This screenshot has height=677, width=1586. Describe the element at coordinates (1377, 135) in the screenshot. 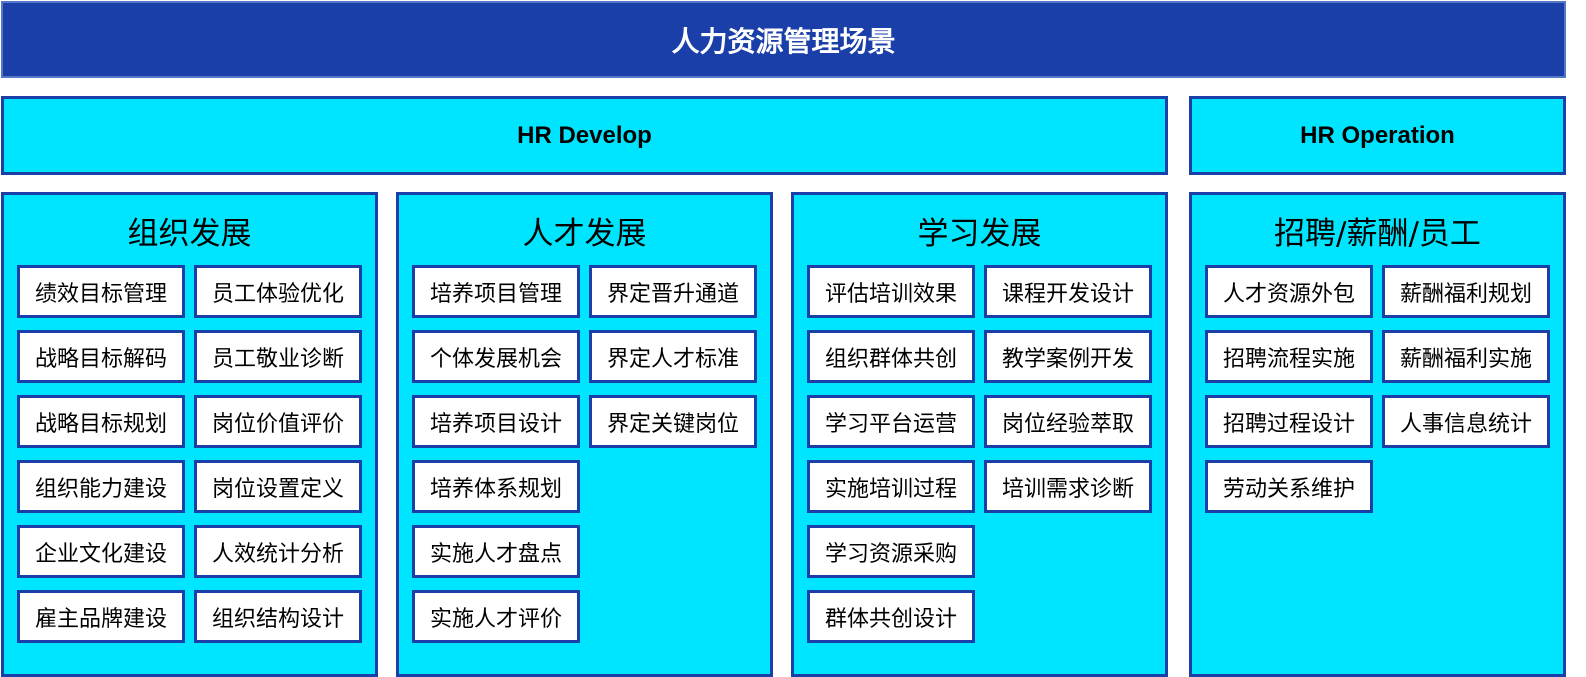

I see `hr-operation-banner: HR Operation` at that location.